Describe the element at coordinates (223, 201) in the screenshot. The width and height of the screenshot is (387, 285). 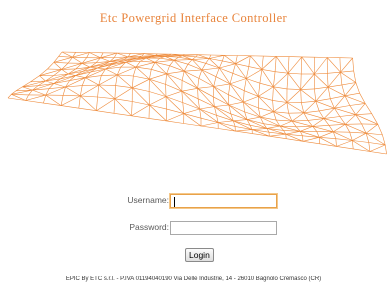
I see `username-input` at that location.